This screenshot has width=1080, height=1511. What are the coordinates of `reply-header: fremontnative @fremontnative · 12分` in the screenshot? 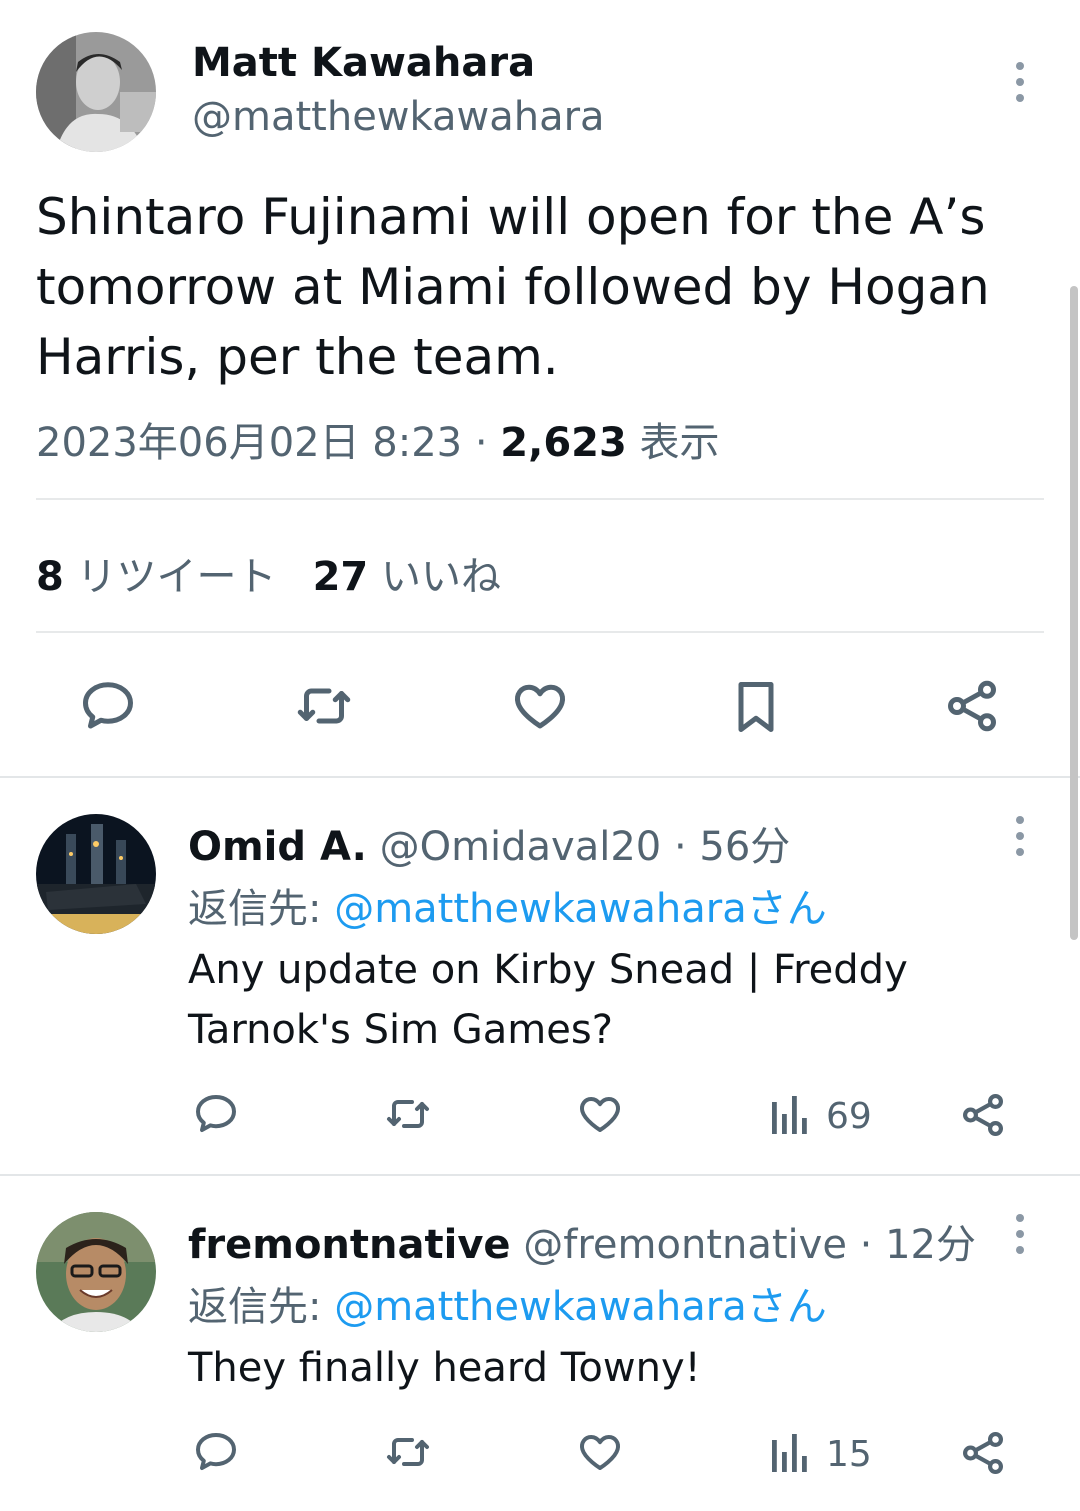 It's located at (582, 1241).